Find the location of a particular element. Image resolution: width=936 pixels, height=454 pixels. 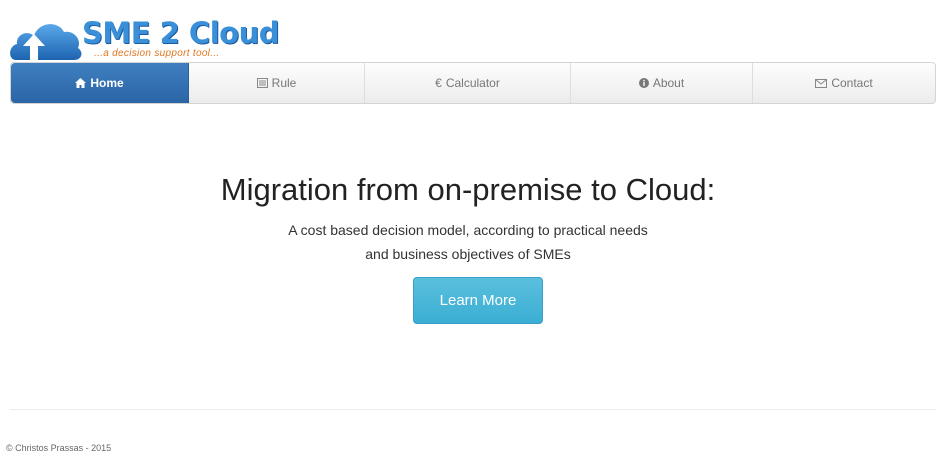

nav-item-home: Home is located at coordinates (100, 83).